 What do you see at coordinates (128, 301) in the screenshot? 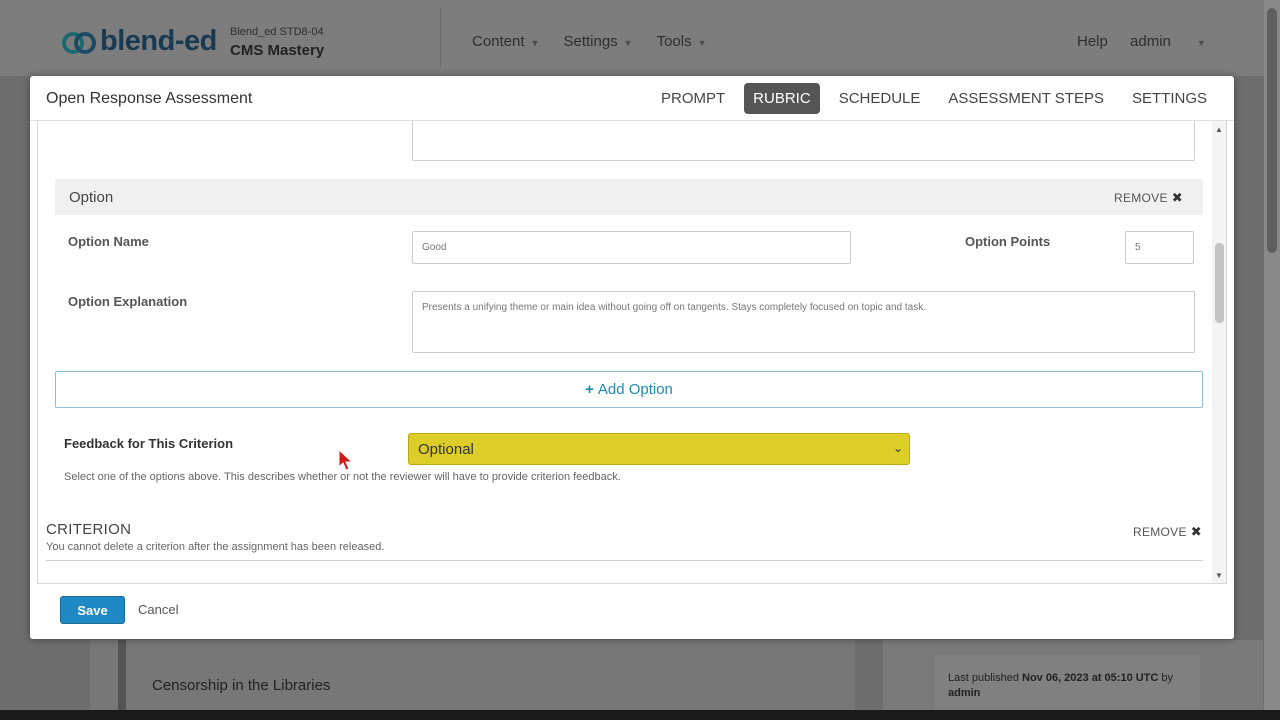
I see `option-explanation-label: Option Explanation` at bounding box center [128, 301].